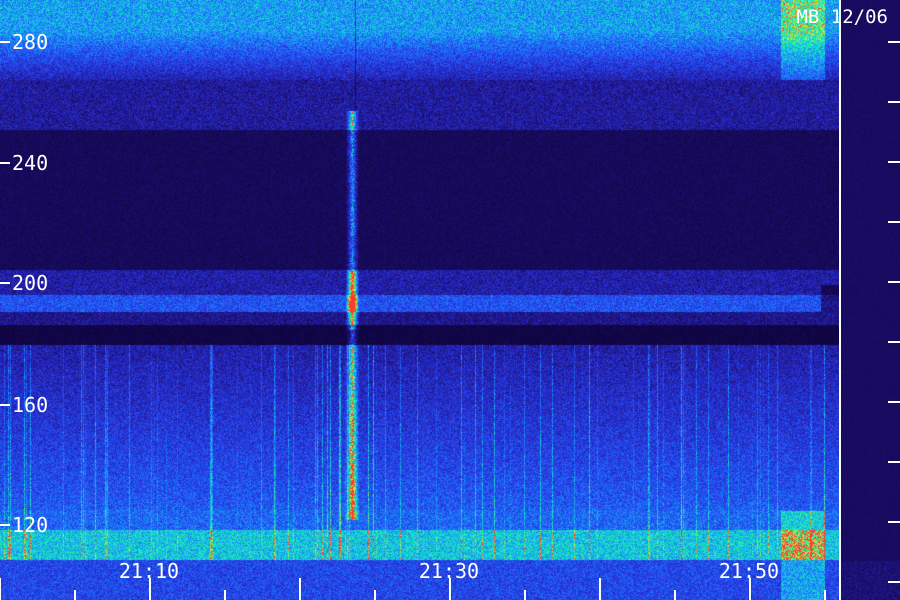 This screenshot has height=600, width=900. What do you see at coordinates (149, 571) in the screenshot?
I see `x-label-2110: 21:10` at bounding box center [149, 571].